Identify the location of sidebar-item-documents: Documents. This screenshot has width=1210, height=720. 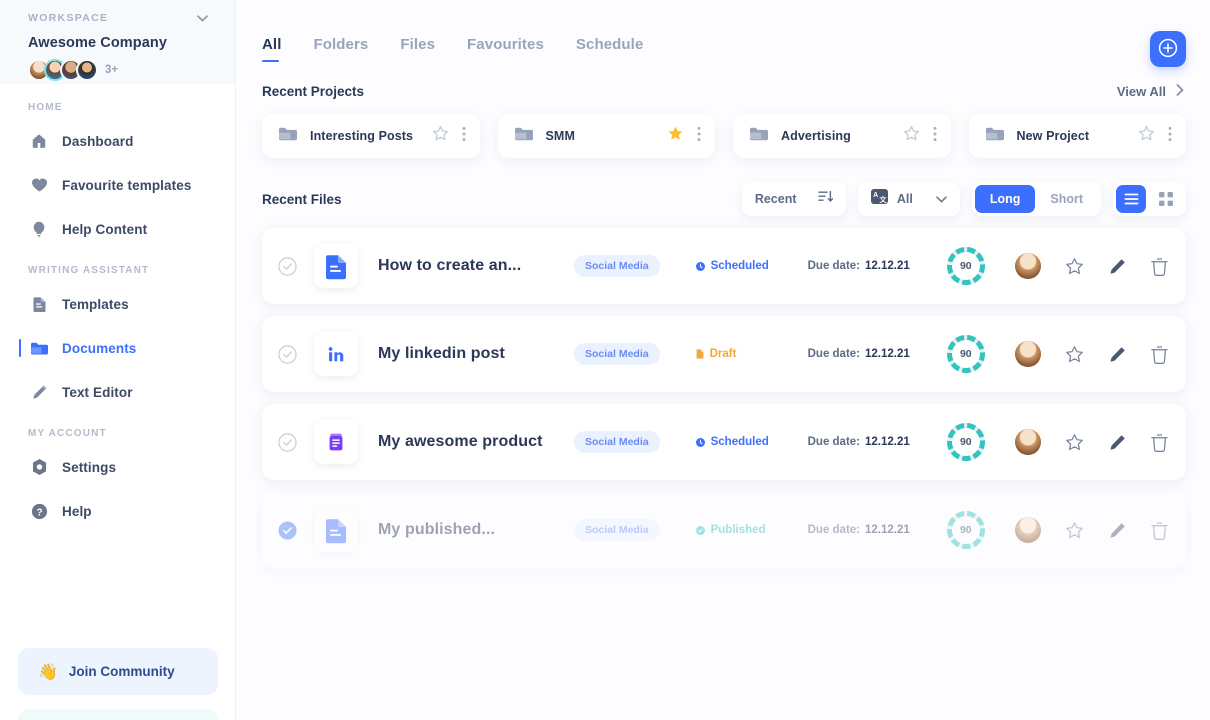
(117, 348).